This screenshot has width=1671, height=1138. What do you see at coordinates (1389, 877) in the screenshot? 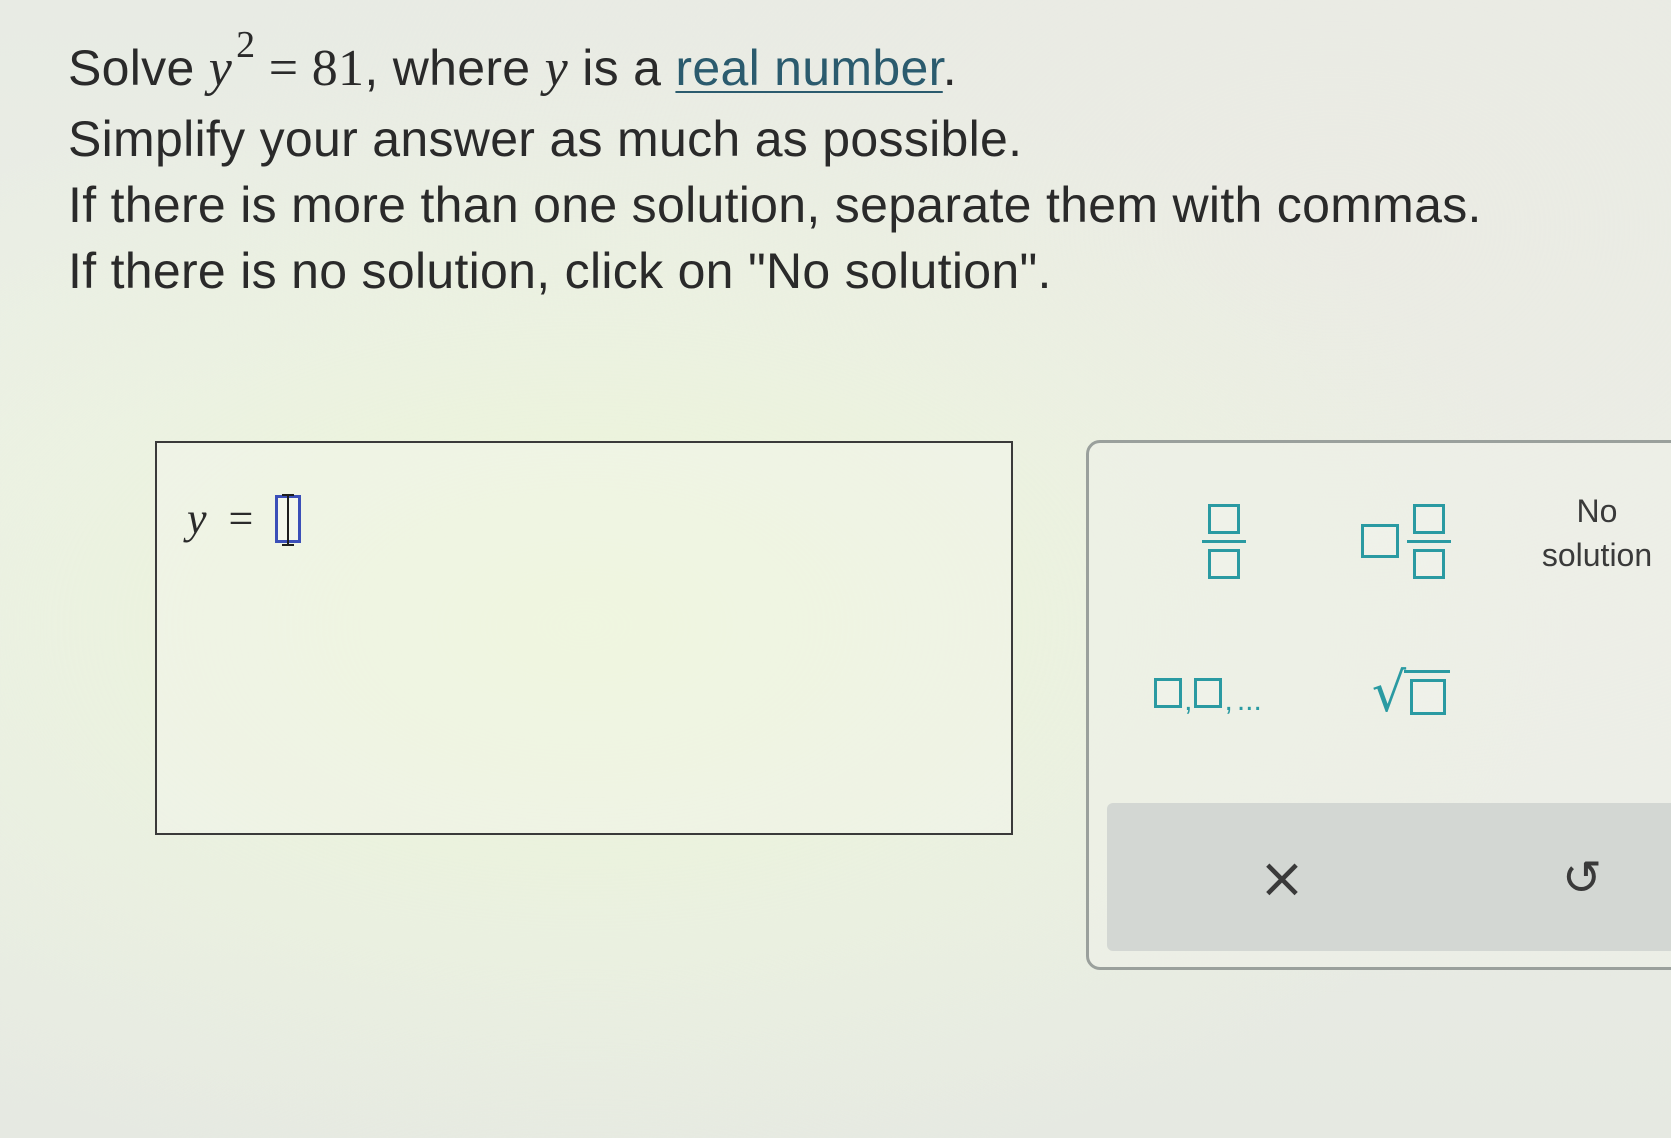
I see `keypad-action-bar: × ↺` at bounding box center [1389, 877].